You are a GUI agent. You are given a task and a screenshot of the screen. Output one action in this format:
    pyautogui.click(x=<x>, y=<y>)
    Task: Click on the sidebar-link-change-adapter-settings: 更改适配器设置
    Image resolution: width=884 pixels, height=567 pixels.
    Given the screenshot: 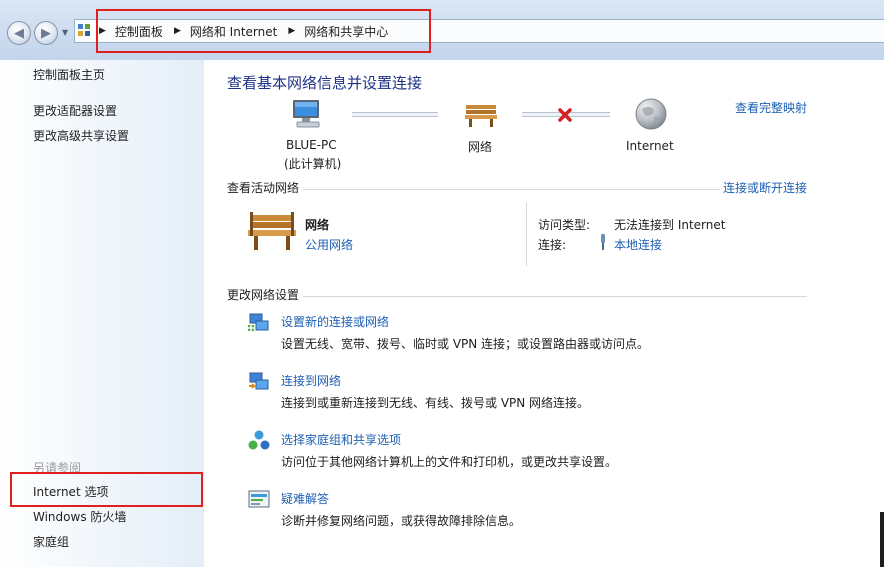 What is the action you would take?
    pyautogui.click(x=75, y=110)
    